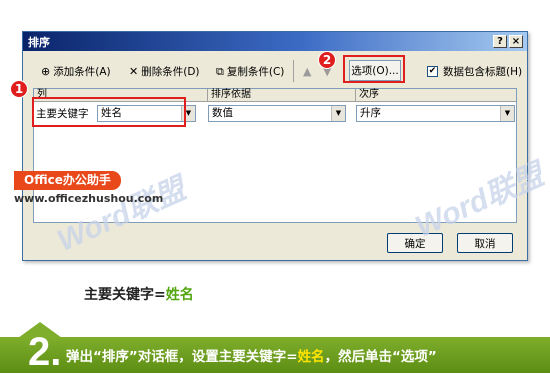 This screenshot has width=550, height=374. Describe the element at coordinates (19, 89) in the screenshot. I see `step-badge-1: 1` at that location.